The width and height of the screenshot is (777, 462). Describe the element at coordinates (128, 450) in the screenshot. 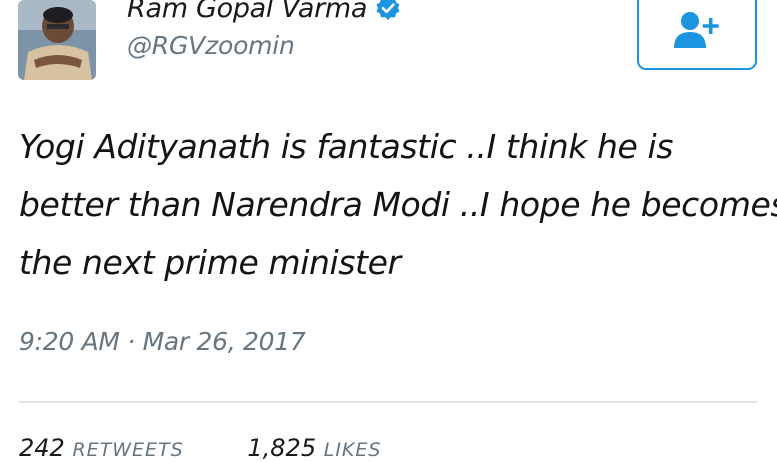

I see `retweets-label: RETWEETS` at that location.